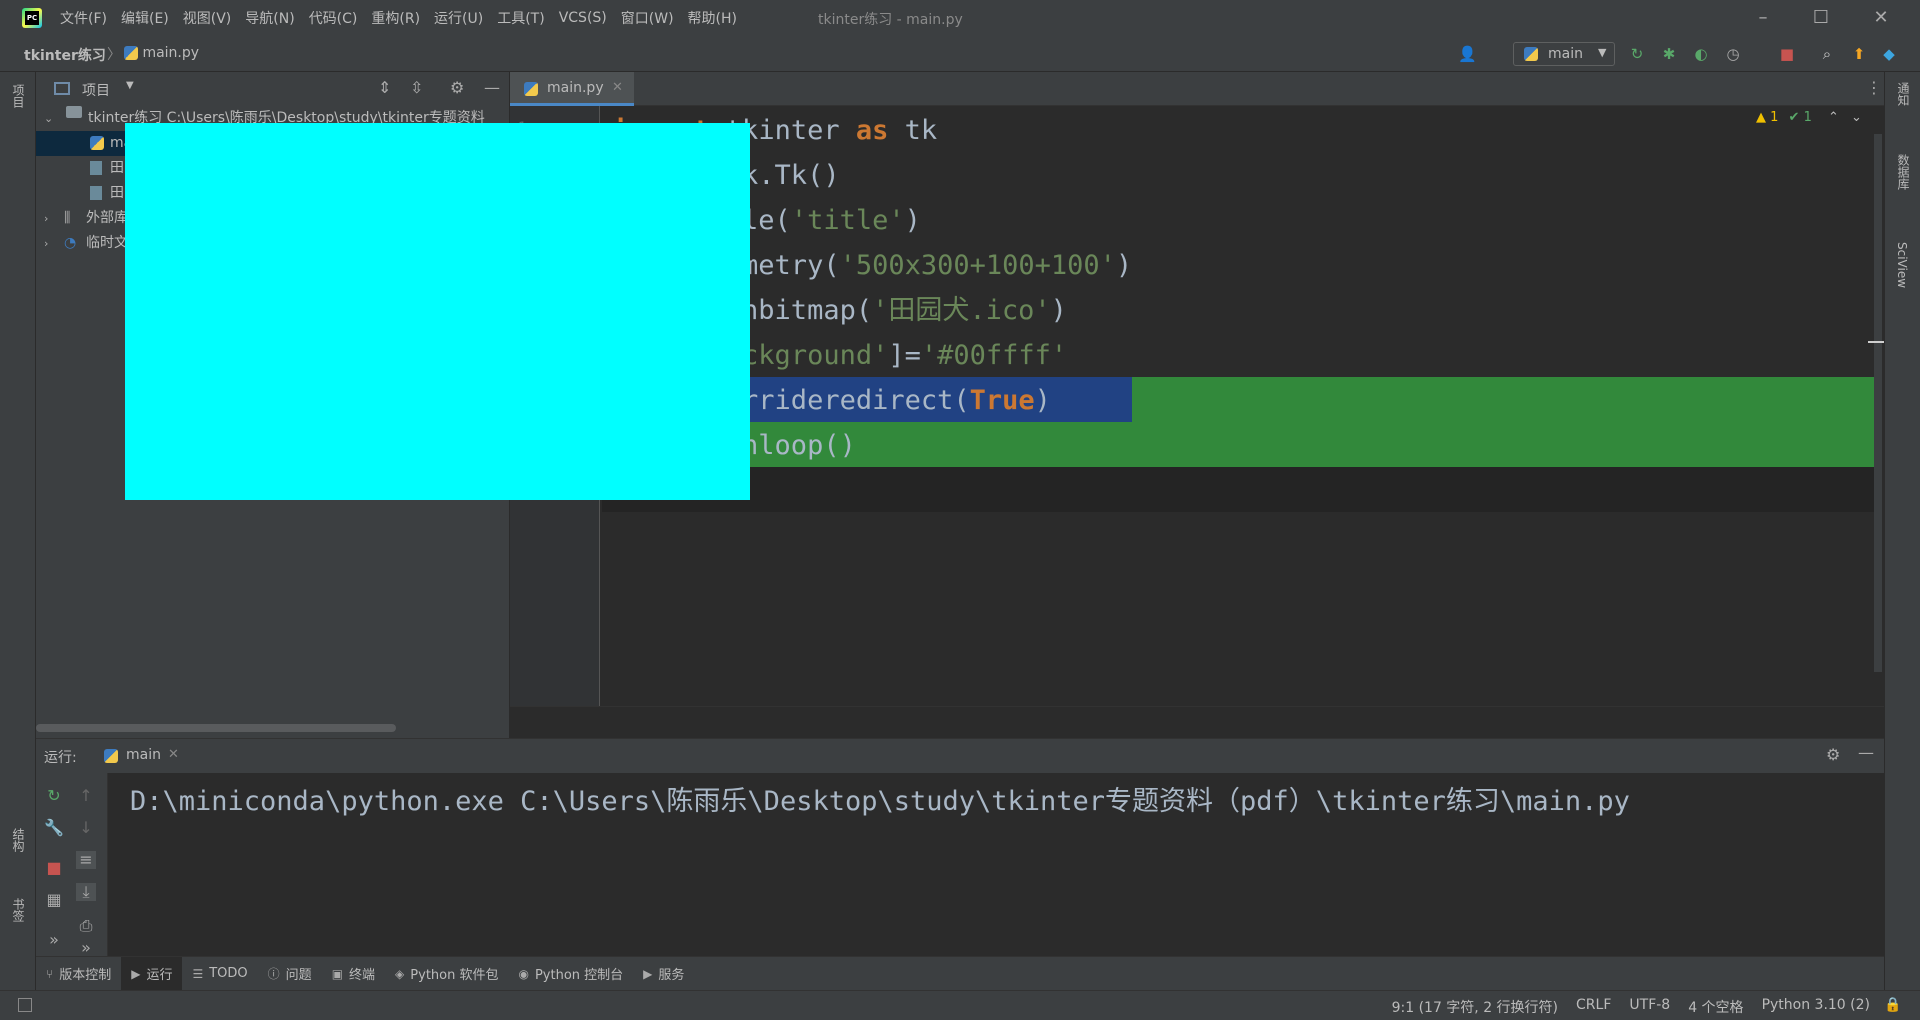 The width and height of the screenshot is (1920, 1020). I want to click on menu-help: 帮助(H), so click(712, 18).